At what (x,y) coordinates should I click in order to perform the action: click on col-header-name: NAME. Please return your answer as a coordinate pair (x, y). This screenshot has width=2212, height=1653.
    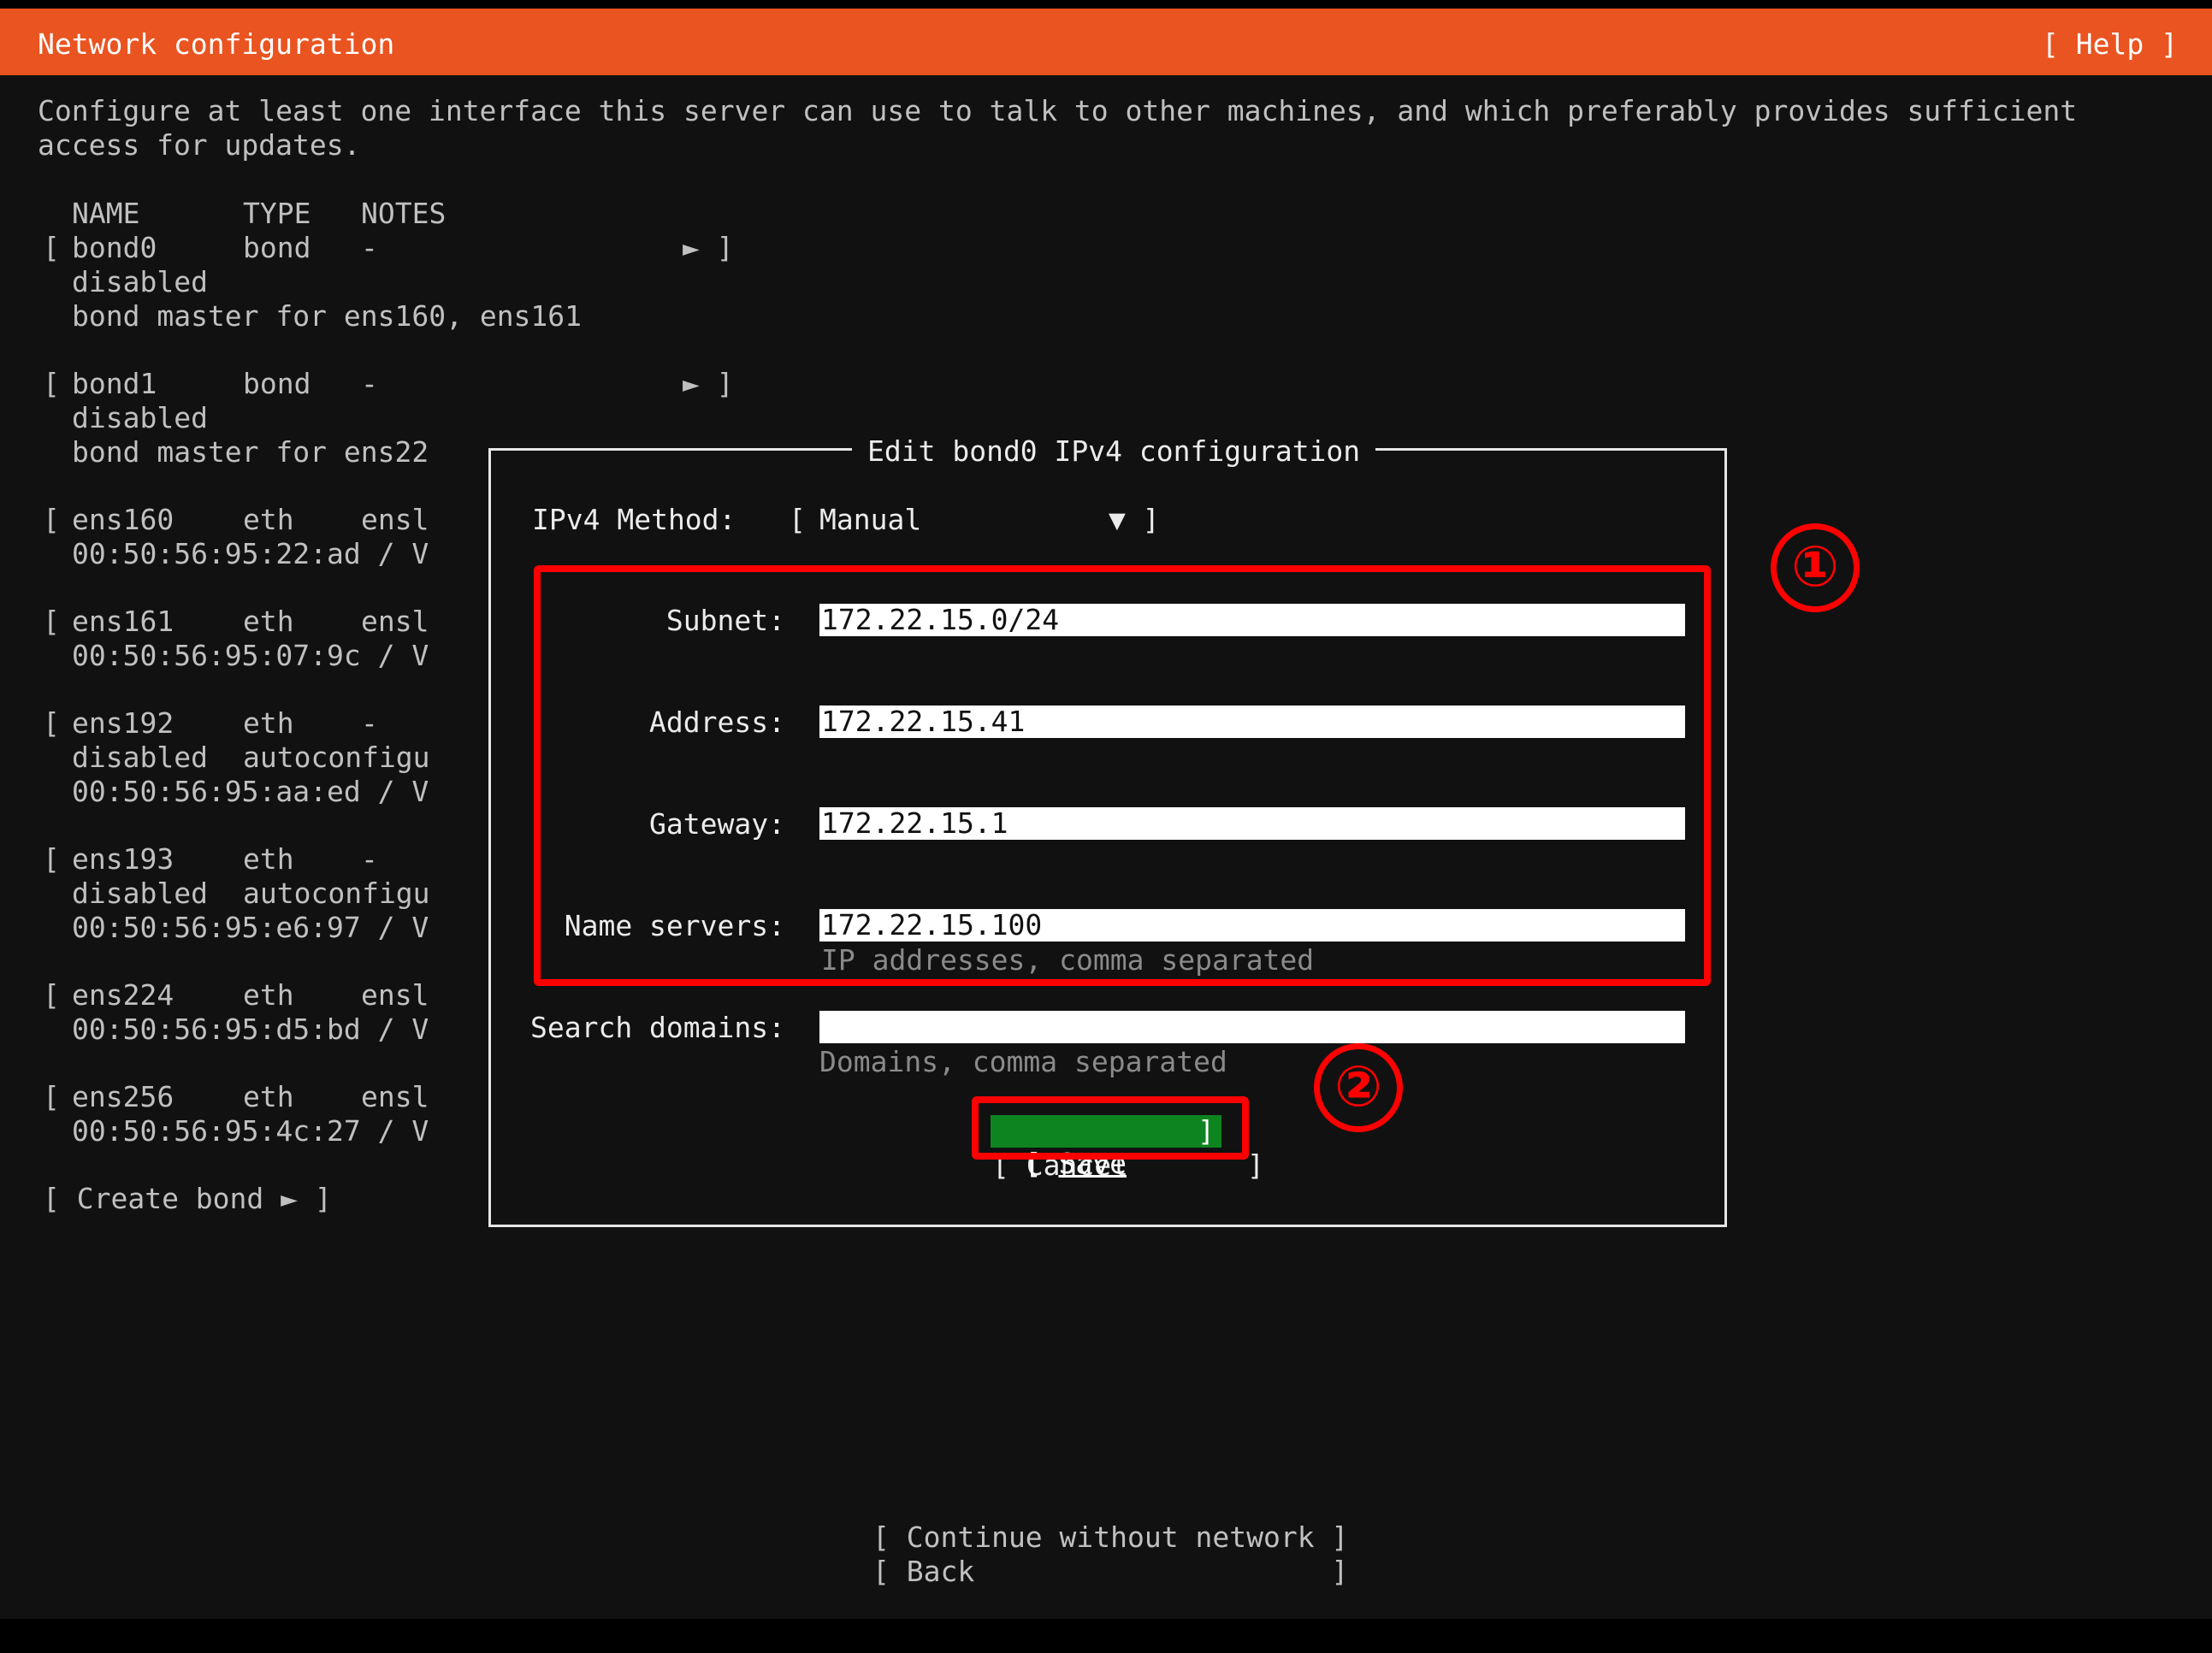
    Looking at the image, I should click on (106, 213).